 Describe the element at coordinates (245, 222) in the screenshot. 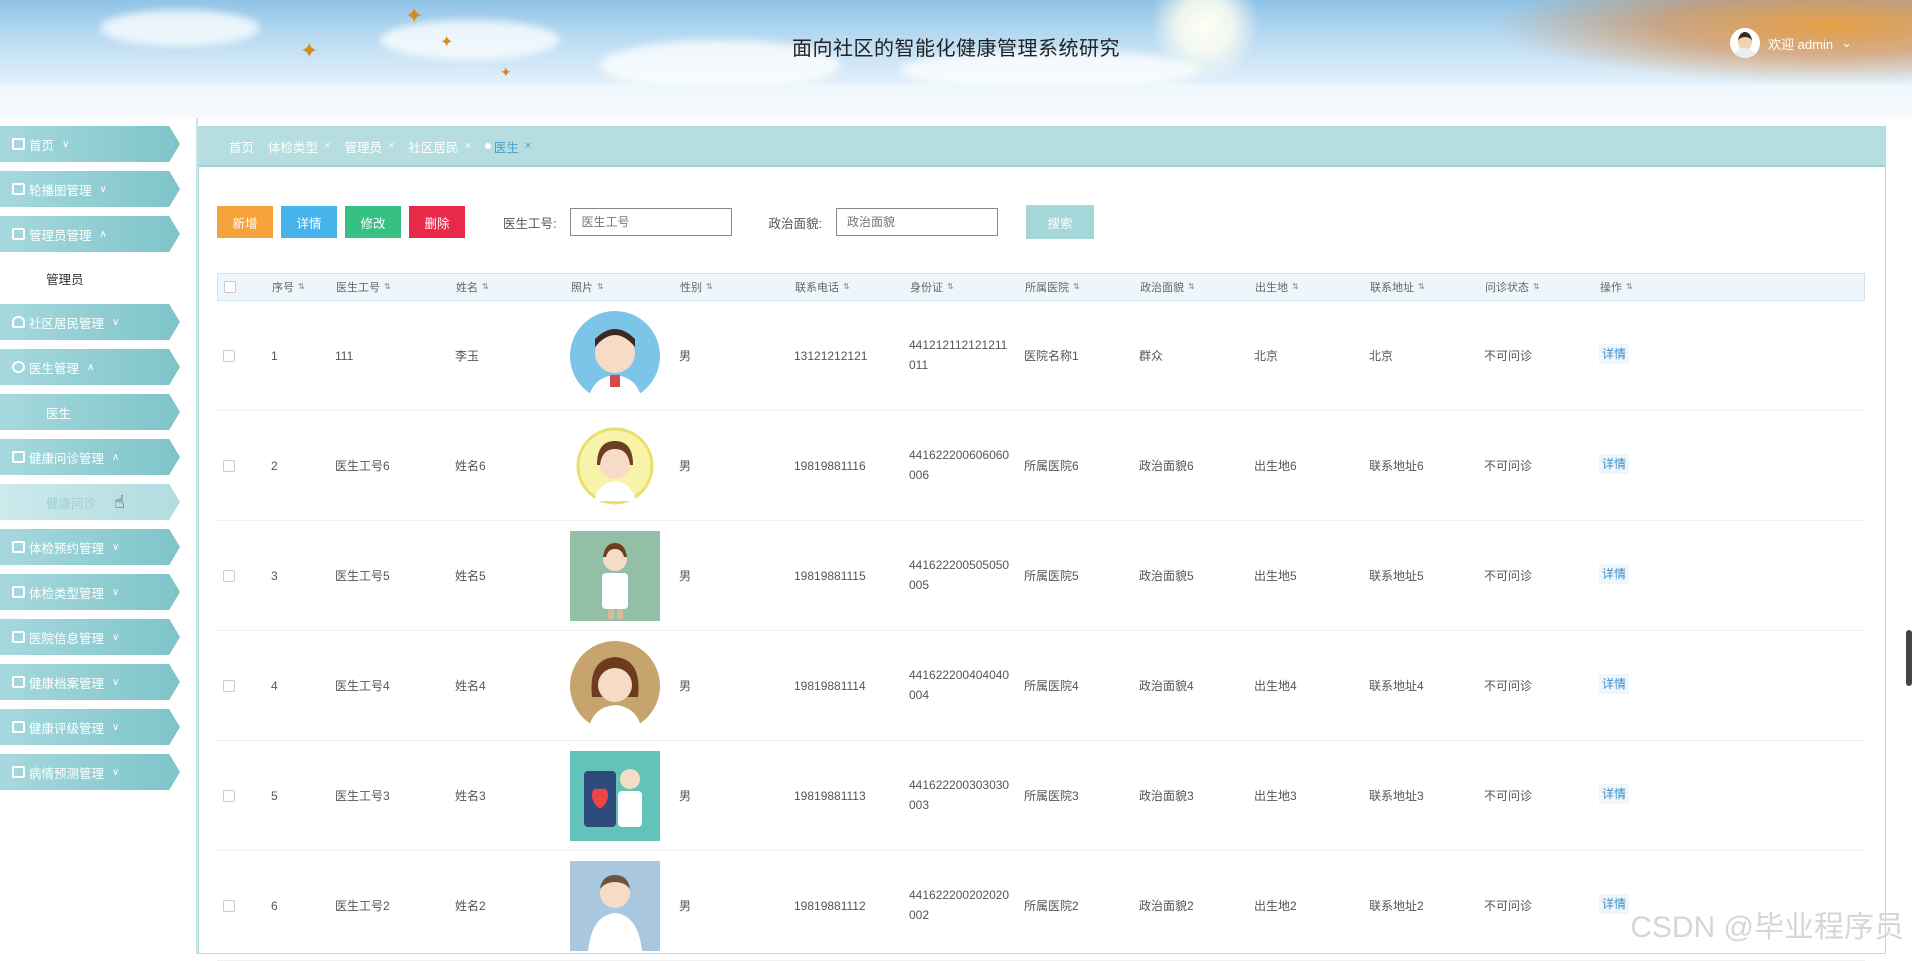

I see `add-button: 新增` at that location.